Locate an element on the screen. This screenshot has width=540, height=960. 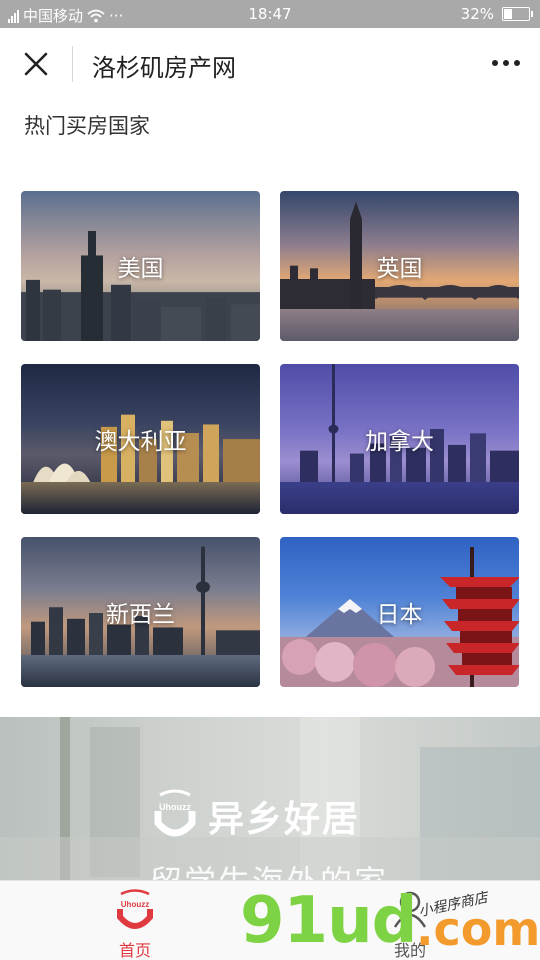
status-right: 32% is located at coordinates (496, 14).